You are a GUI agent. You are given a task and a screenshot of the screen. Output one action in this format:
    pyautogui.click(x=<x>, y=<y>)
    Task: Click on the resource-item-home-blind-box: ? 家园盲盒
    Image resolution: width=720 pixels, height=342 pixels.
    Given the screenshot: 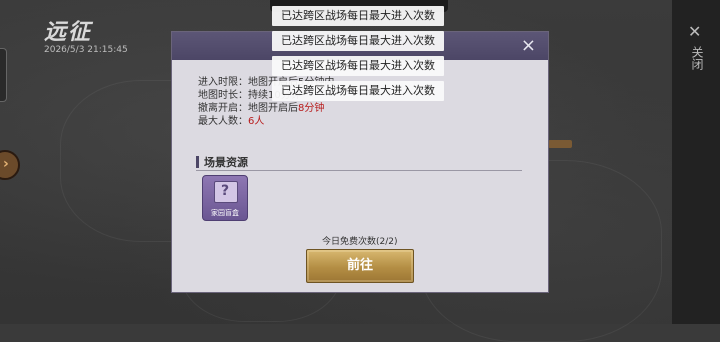 What is the action you would take?
    pyautogui.click(x=225, y=198)
    